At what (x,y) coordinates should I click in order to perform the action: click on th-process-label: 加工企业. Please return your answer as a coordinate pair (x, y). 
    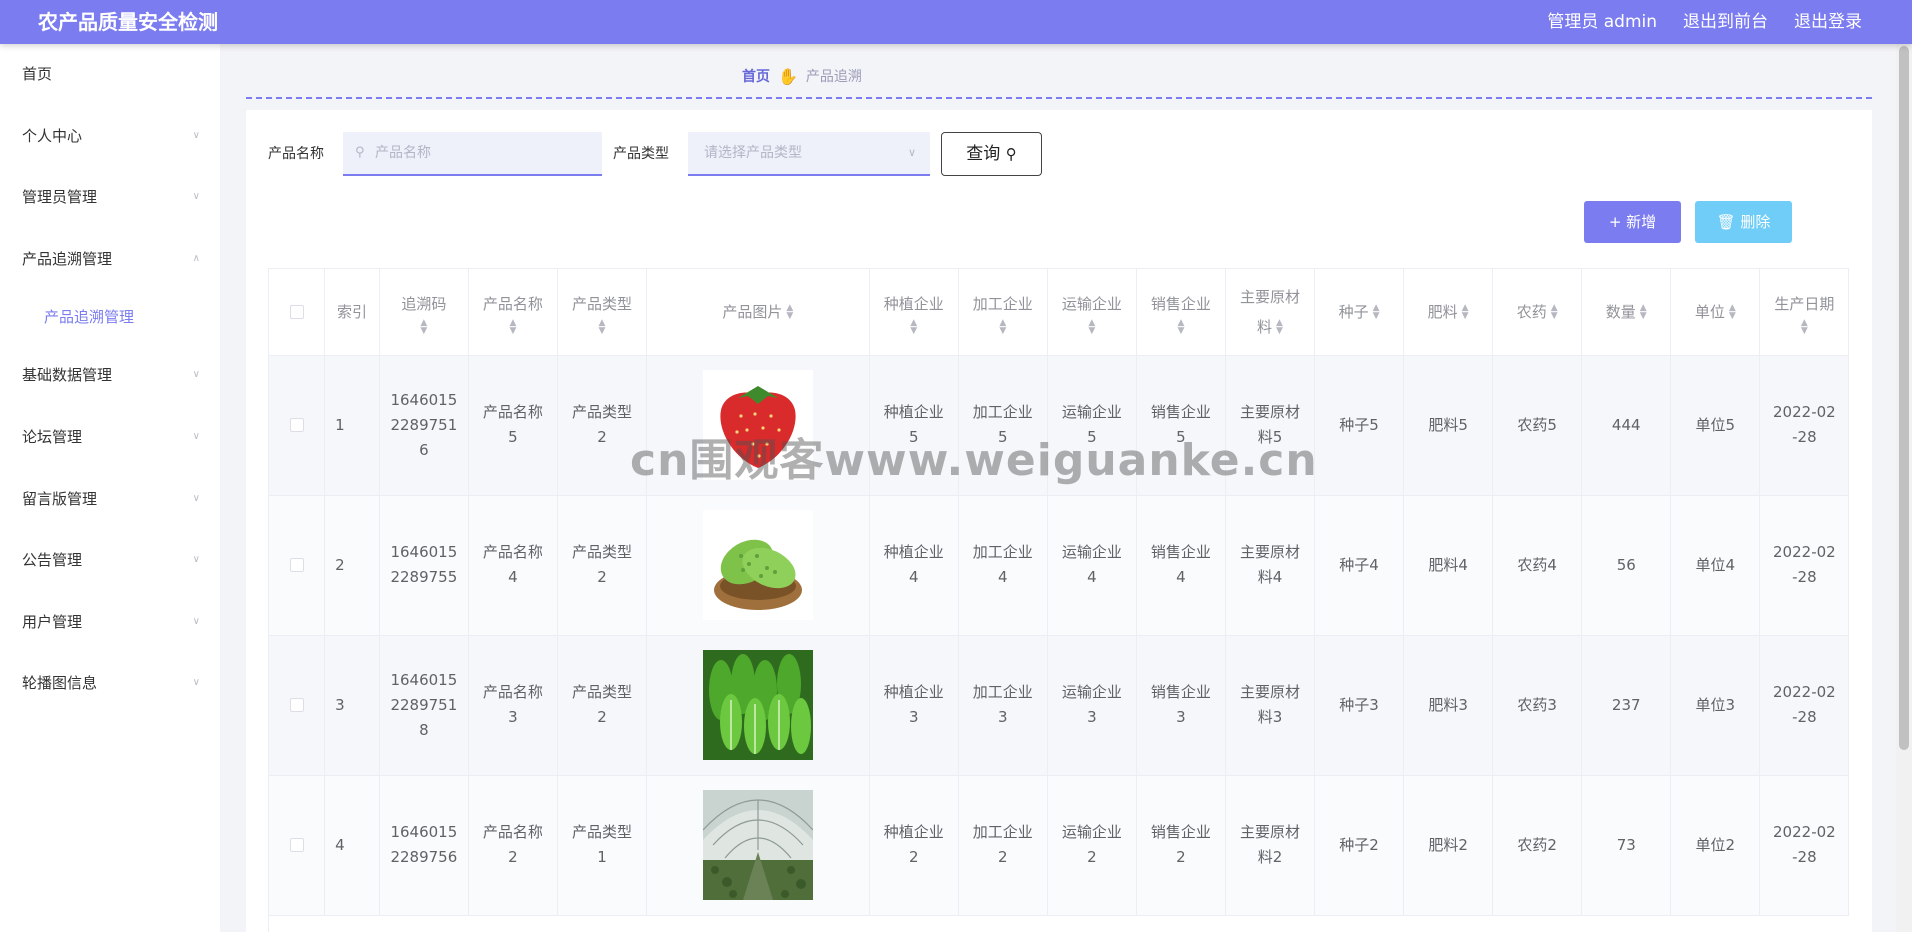
    Looking at the image, I should click on (1002, 303).